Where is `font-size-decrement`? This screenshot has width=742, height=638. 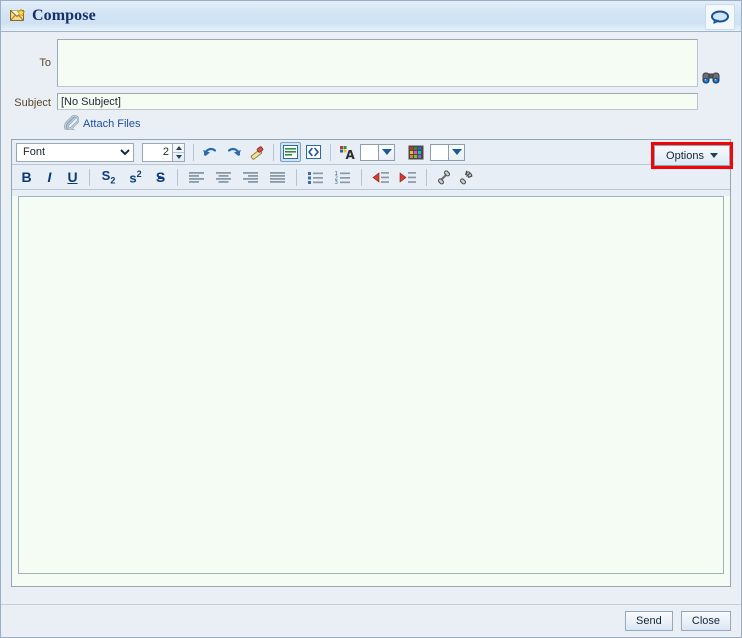
font-size-decrement is located at coordinates (178, 157).